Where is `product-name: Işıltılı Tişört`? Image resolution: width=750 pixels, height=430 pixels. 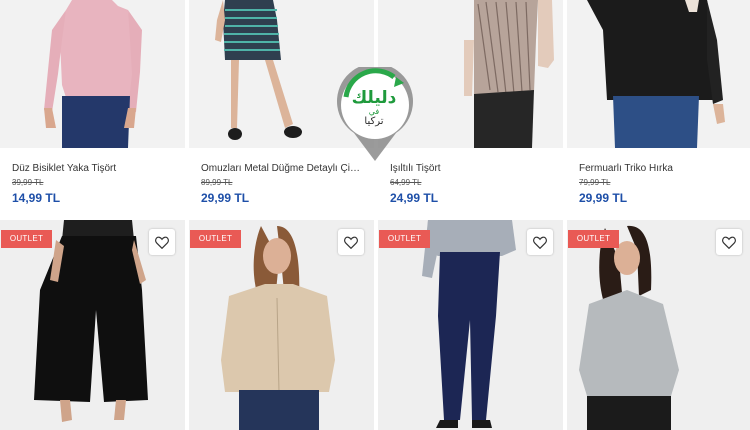
product-name: Işıltılı Tişört is located at coordinates (470, 169).